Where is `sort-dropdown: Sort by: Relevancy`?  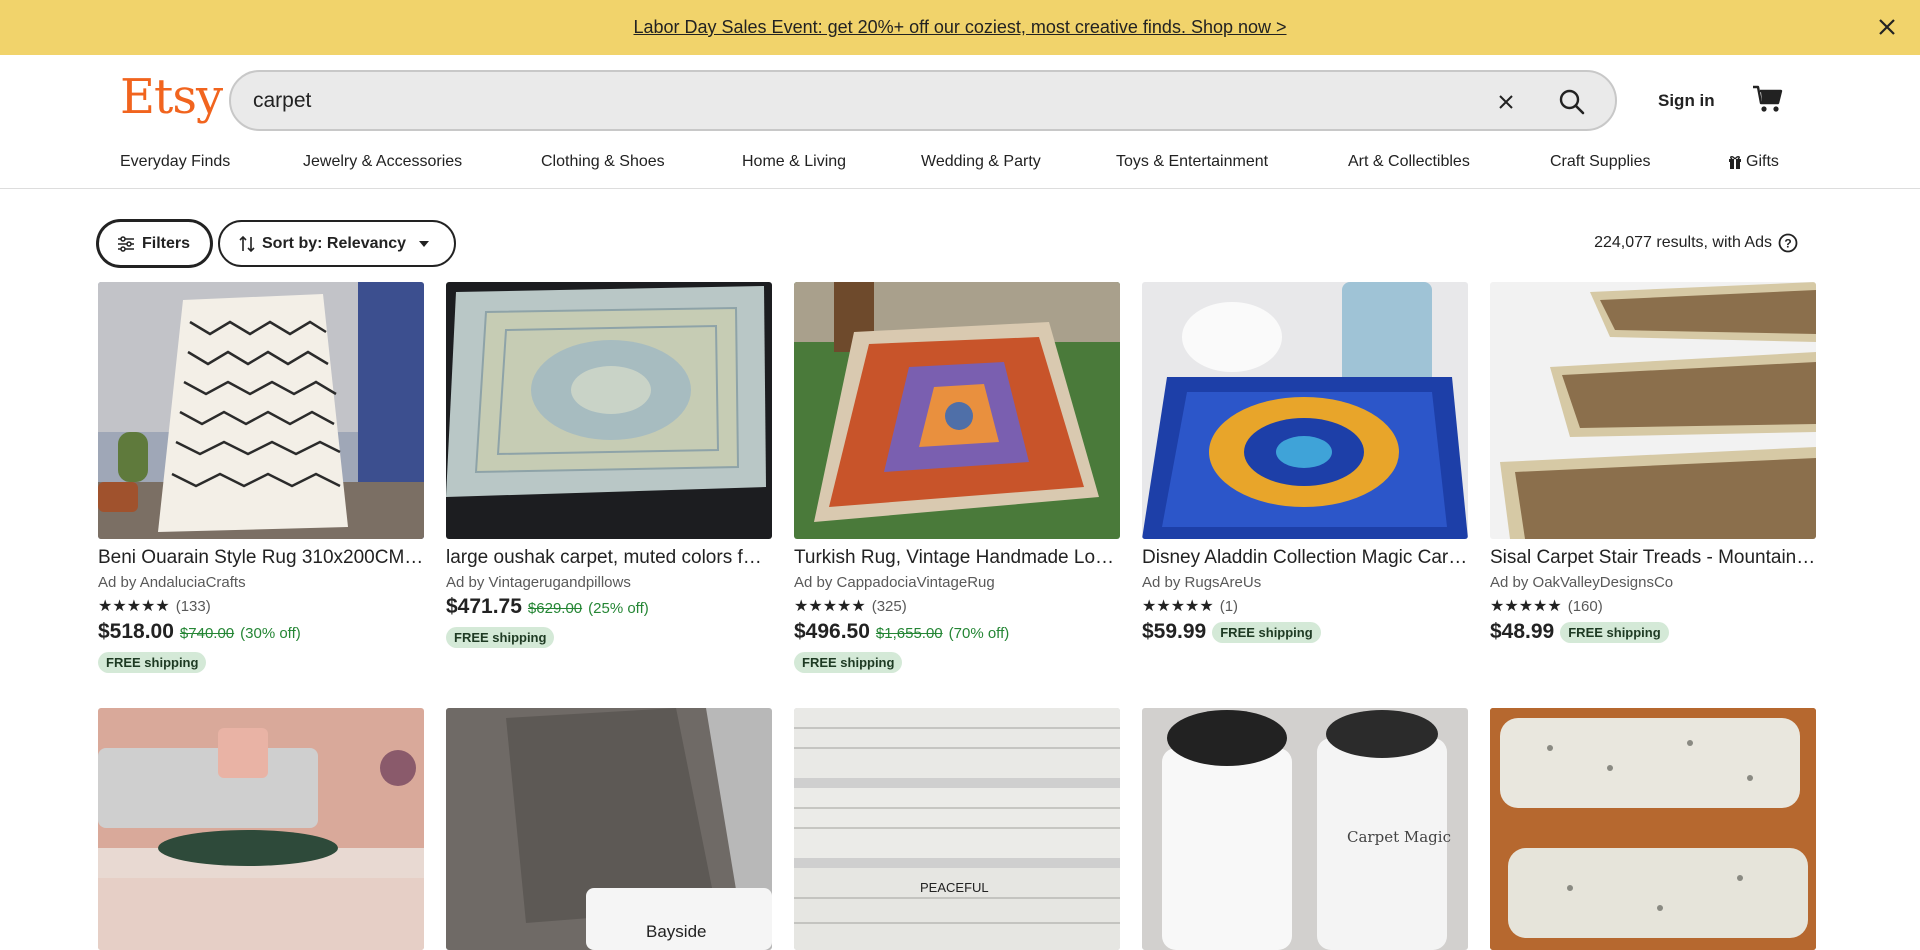
sort-dropdown: Sort by: Relevancy is located at coordinates (337, 243).